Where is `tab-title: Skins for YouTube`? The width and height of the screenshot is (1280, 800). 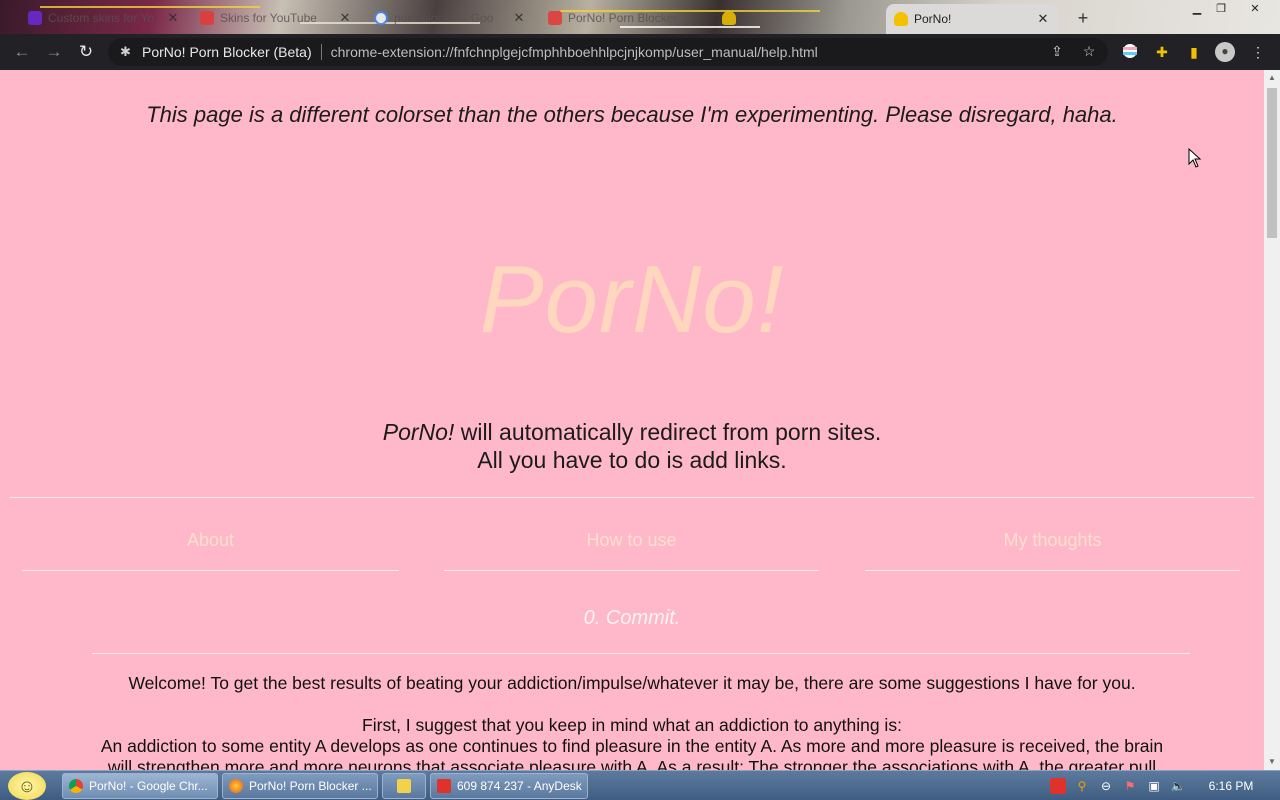
tab-title: Skins for YouTube is located at coordinates (268, 18).